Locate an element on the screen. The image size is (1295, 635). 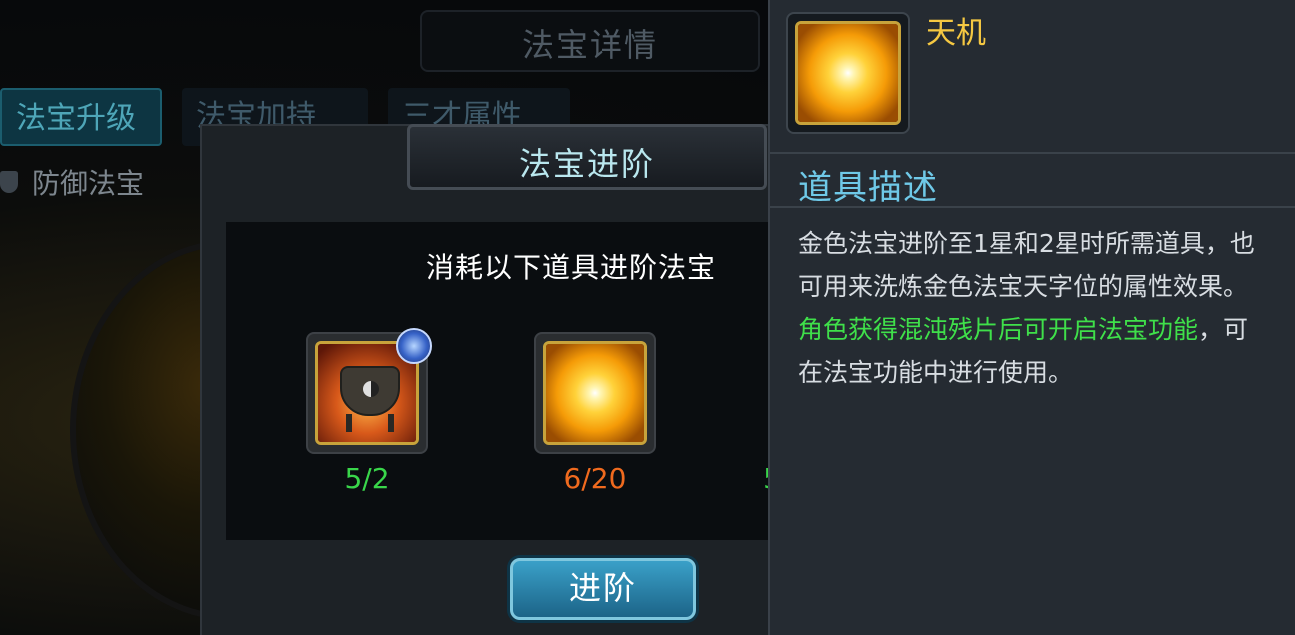
material-slot-sun-orb is located at coordinates (595, 393).